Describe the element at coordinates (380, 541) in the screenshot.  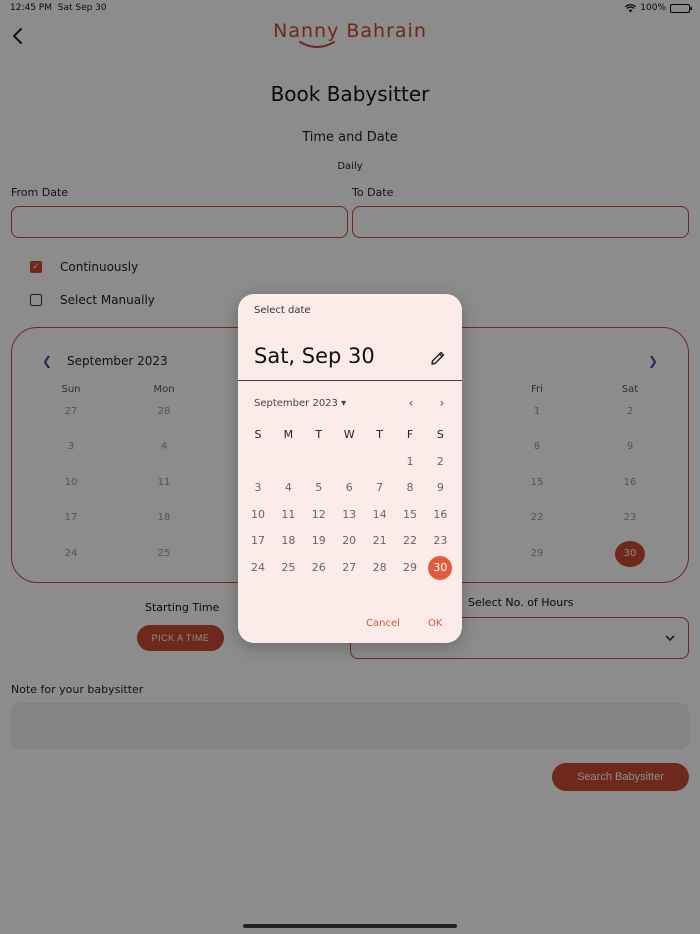
I see `dialog-day: 21` at that location.